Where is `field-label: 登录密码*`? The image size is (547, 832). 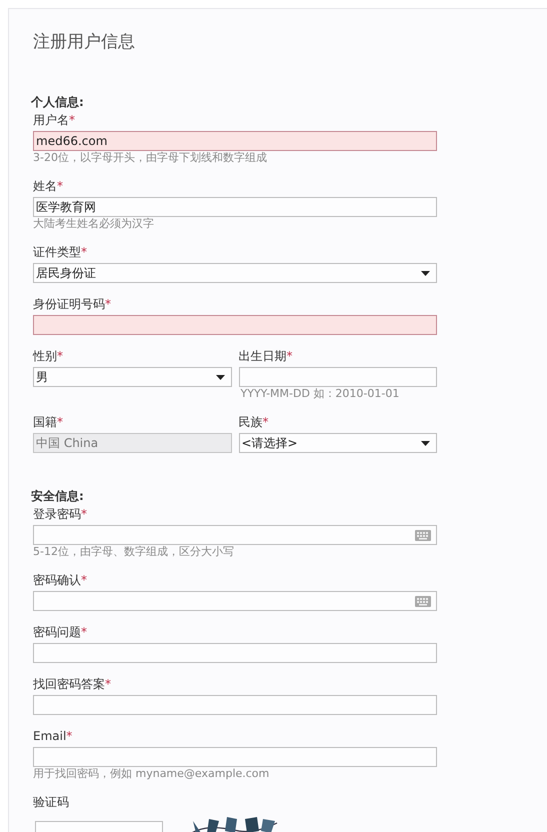 field-label: 登录密码* is located at coordinates (60, 514).